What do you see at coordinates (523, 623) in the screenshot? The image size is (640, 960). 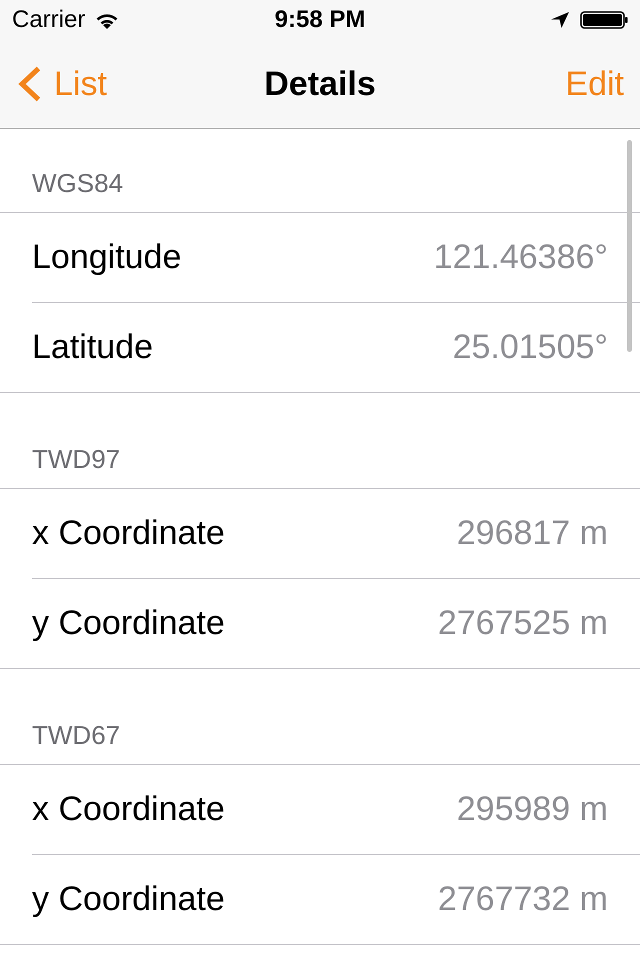 I see `row-value: 2767525 m` at bounding box center [523, 623].